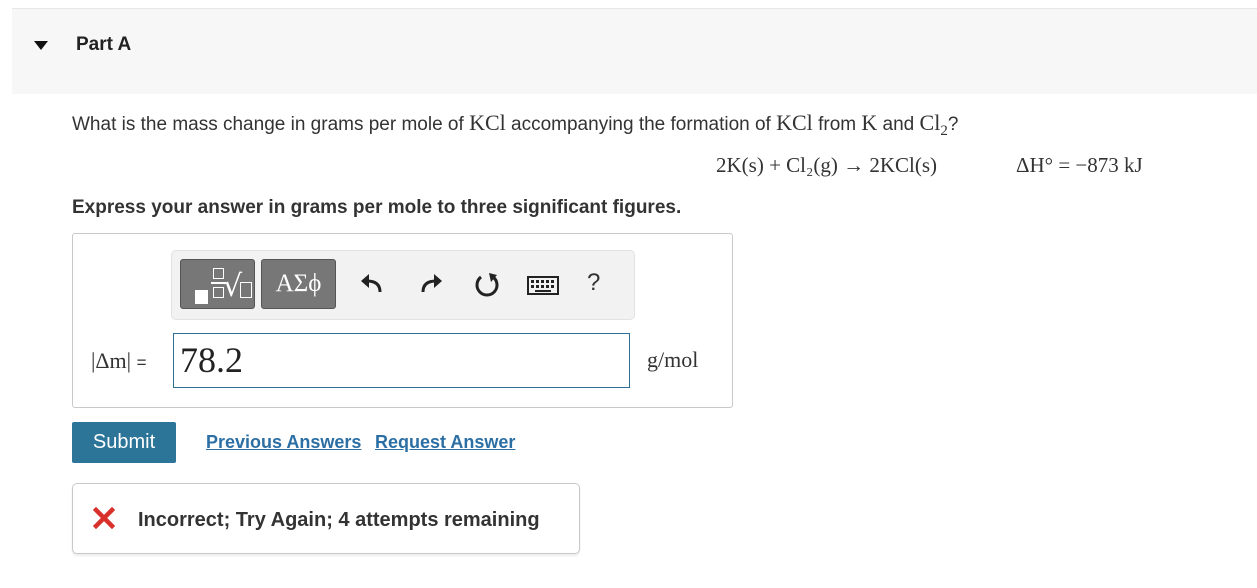 This screenshot has width=1257, height=588. Describe the element at coordinates (372, 285) in the screenshot. I see `undo-icon` at that location.